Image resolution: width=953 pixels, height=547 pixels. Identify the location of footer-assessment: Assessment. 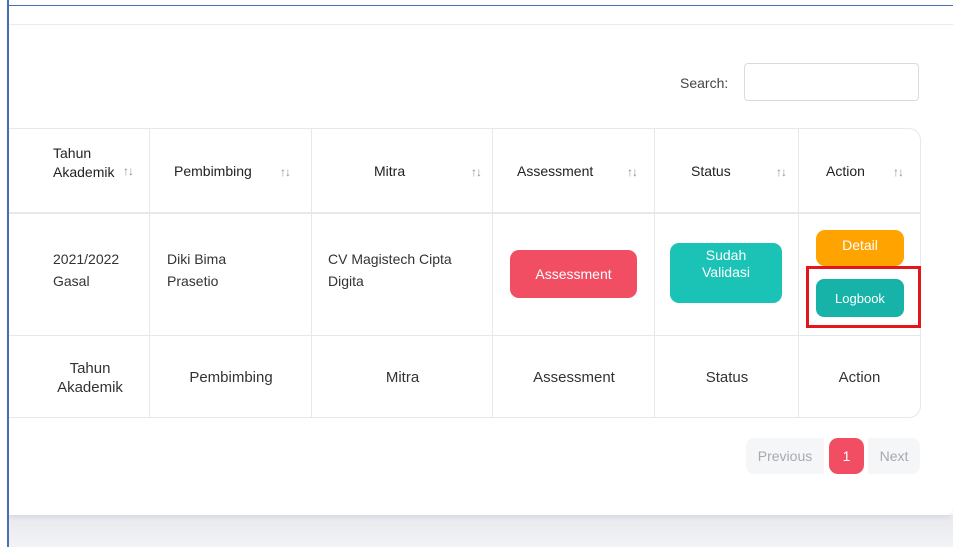
(574, 377).